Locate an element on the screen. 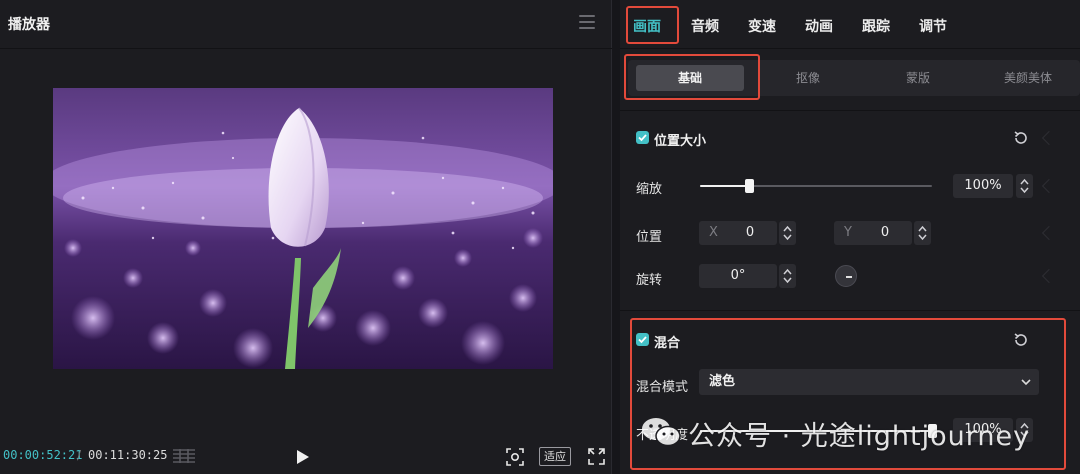 Image resolution: width=1080 pixels, height=474 pixels. total-timecode: 00:11:30:25 is located at coordinates (128, 455).